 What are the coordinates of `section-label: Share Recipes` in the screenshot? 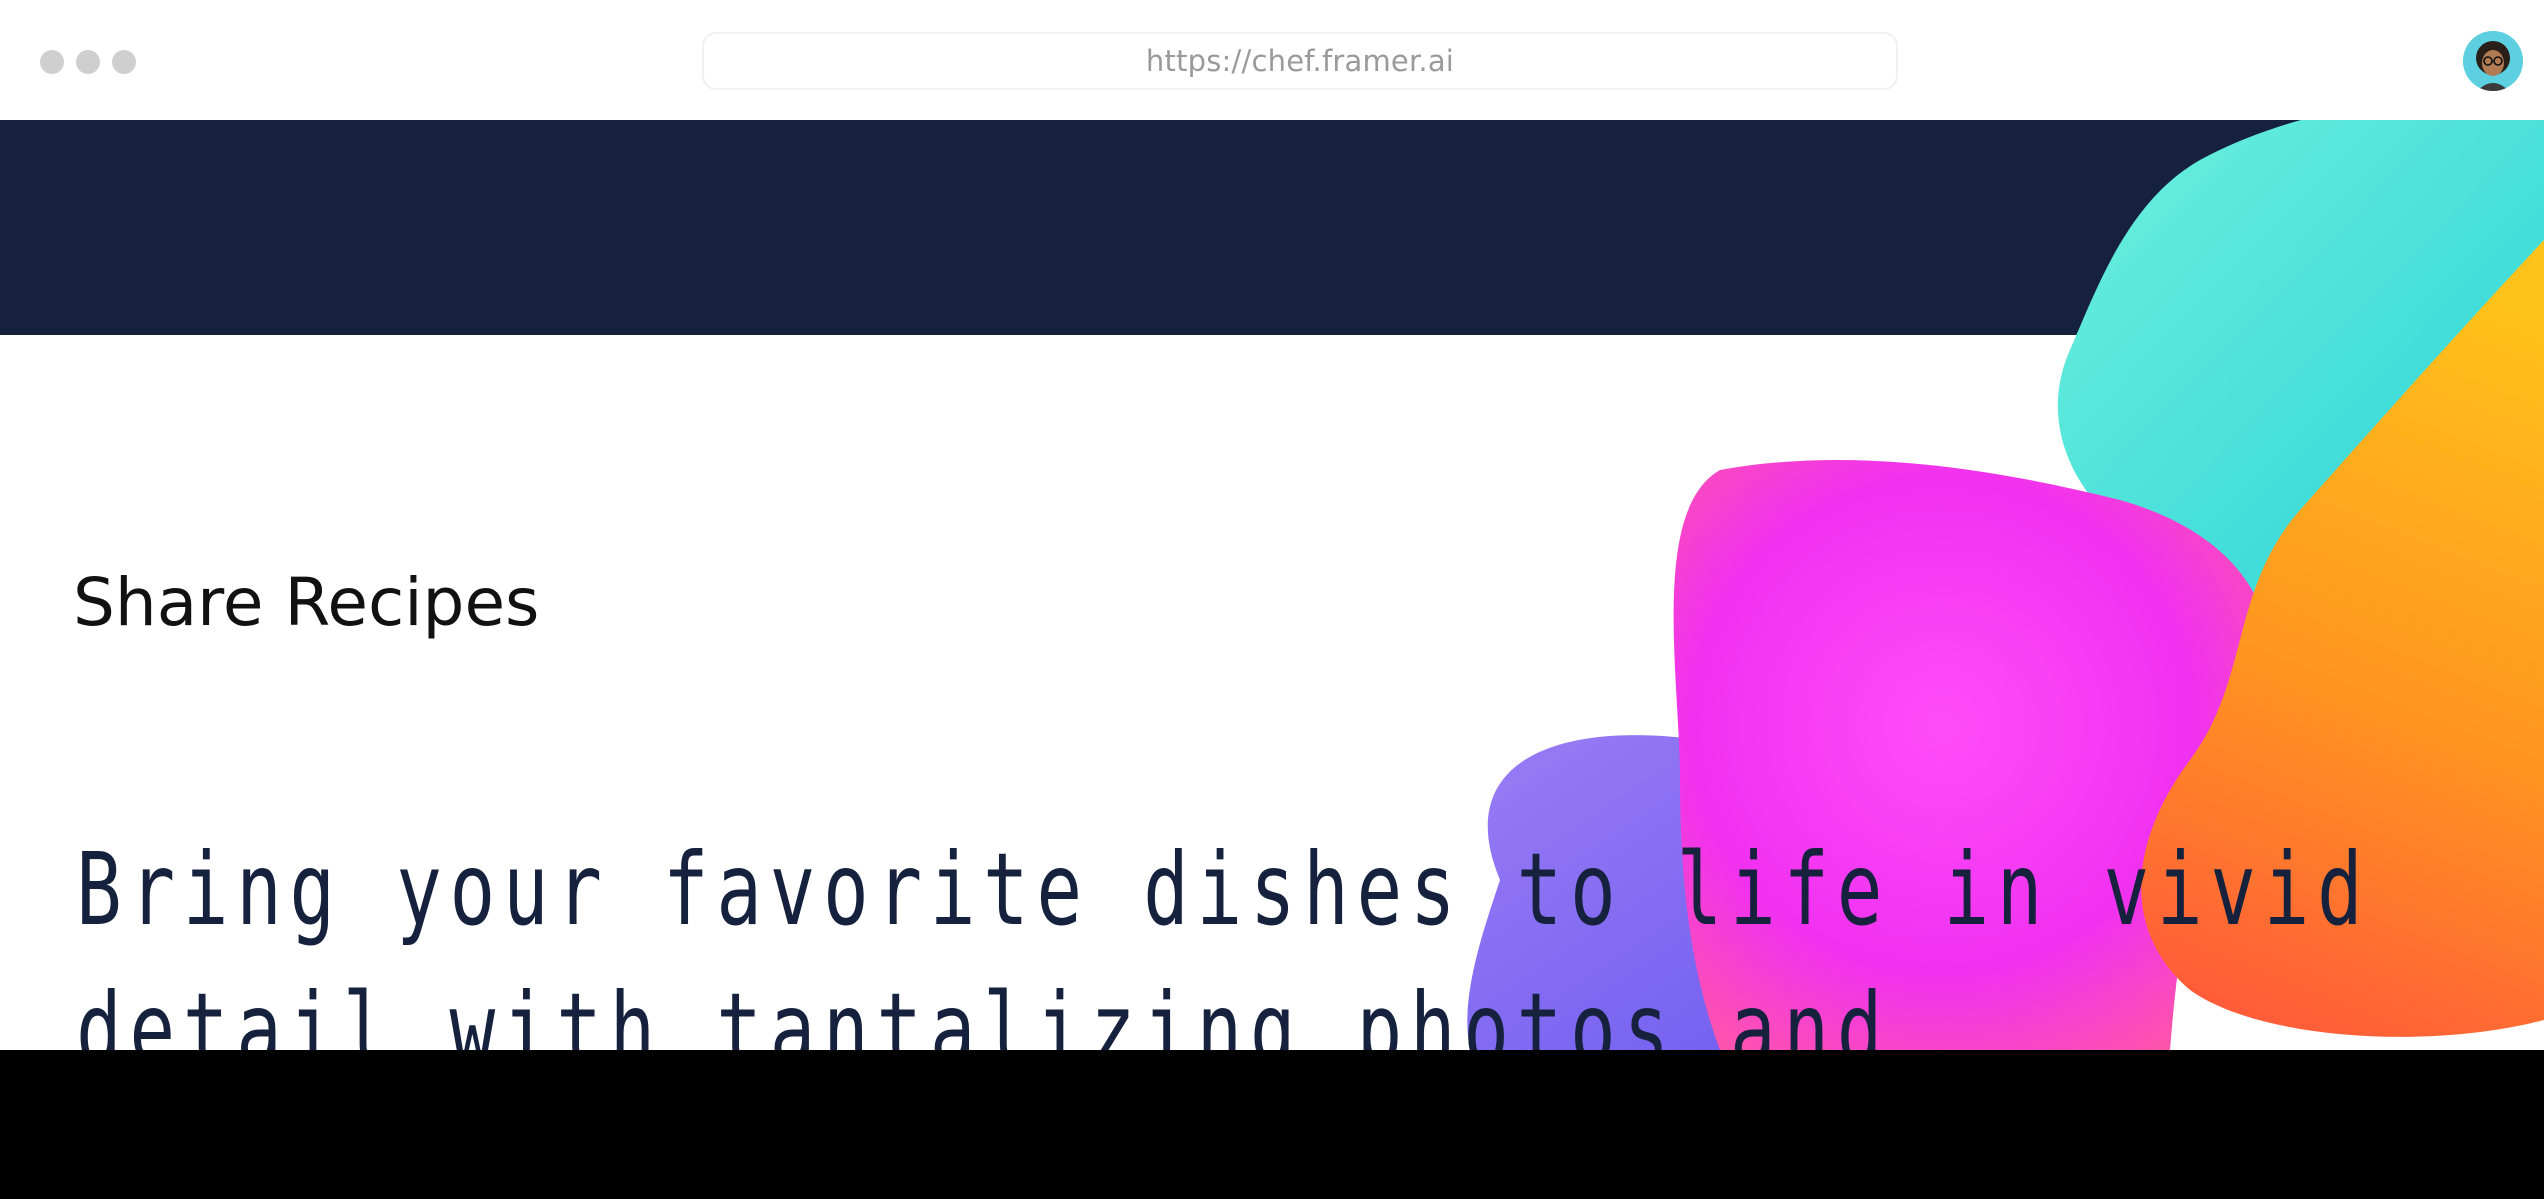 It's located at (306, 602).